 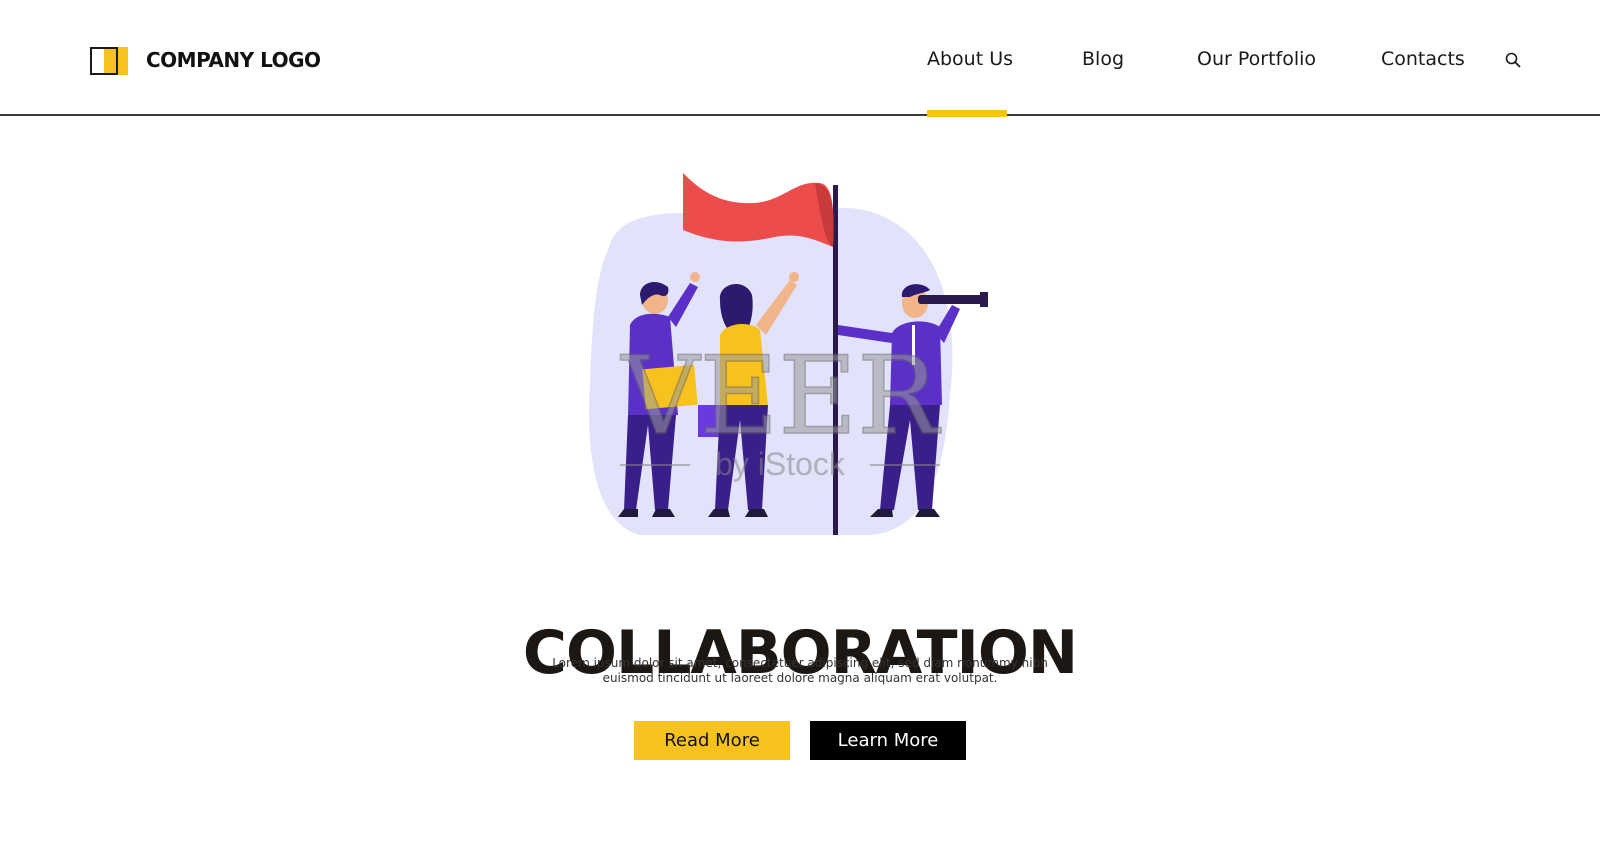 I want to click on svg-text: by iStock, so click(x=780, y=464).